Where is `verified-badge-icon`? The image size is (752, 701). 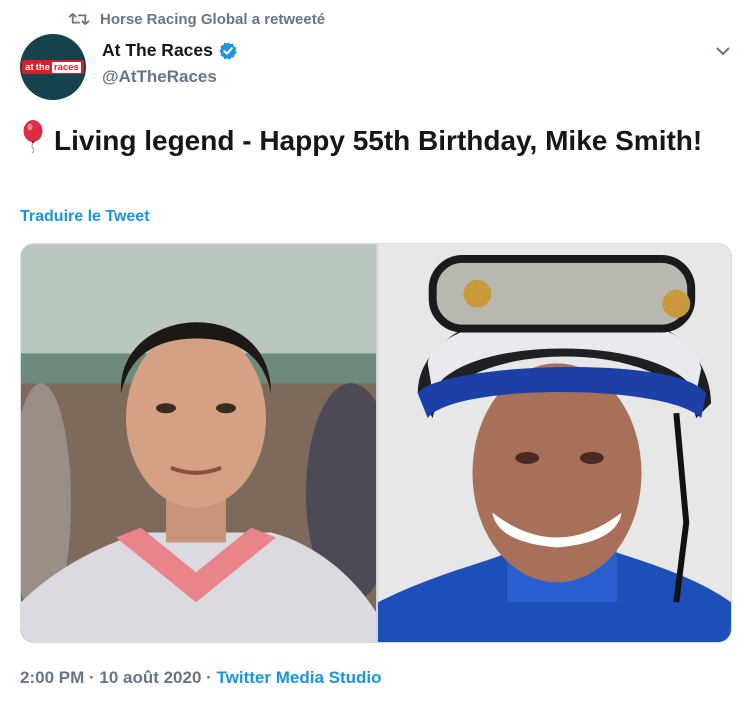 verified-badge-icon is located at coordinates (228, 50).